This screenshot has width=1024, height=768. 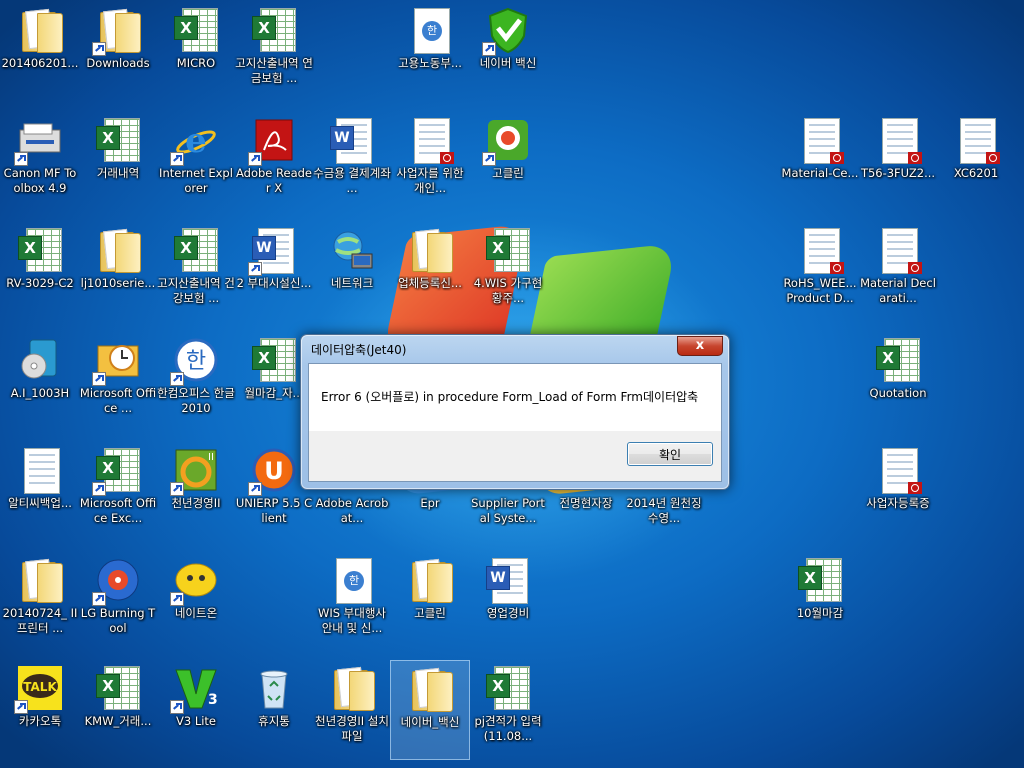 What do you see at coordinates (40, 710) in the screenshot?
I see `desktop-icon-kakaotalk: TALK 카카오톡` at bounding box center [40, 710].